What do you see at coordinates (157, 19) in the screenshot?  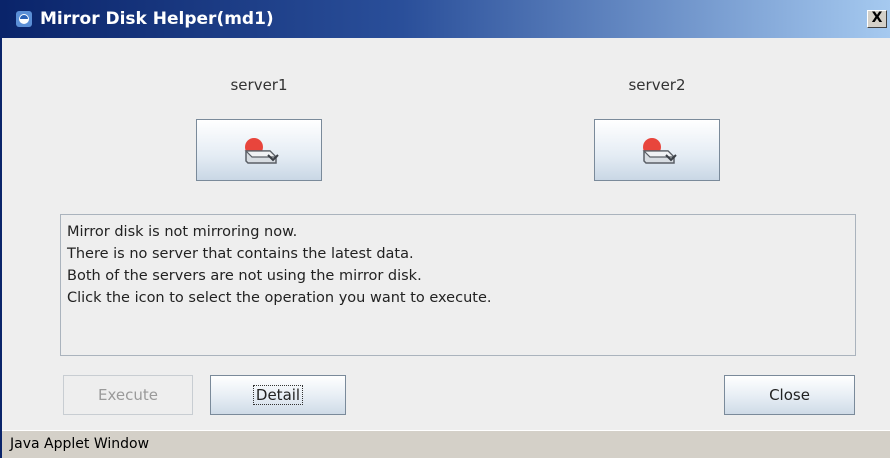 I see `window-title: Mirror Disk Helper(md1)` at bounding box center [157, 19].